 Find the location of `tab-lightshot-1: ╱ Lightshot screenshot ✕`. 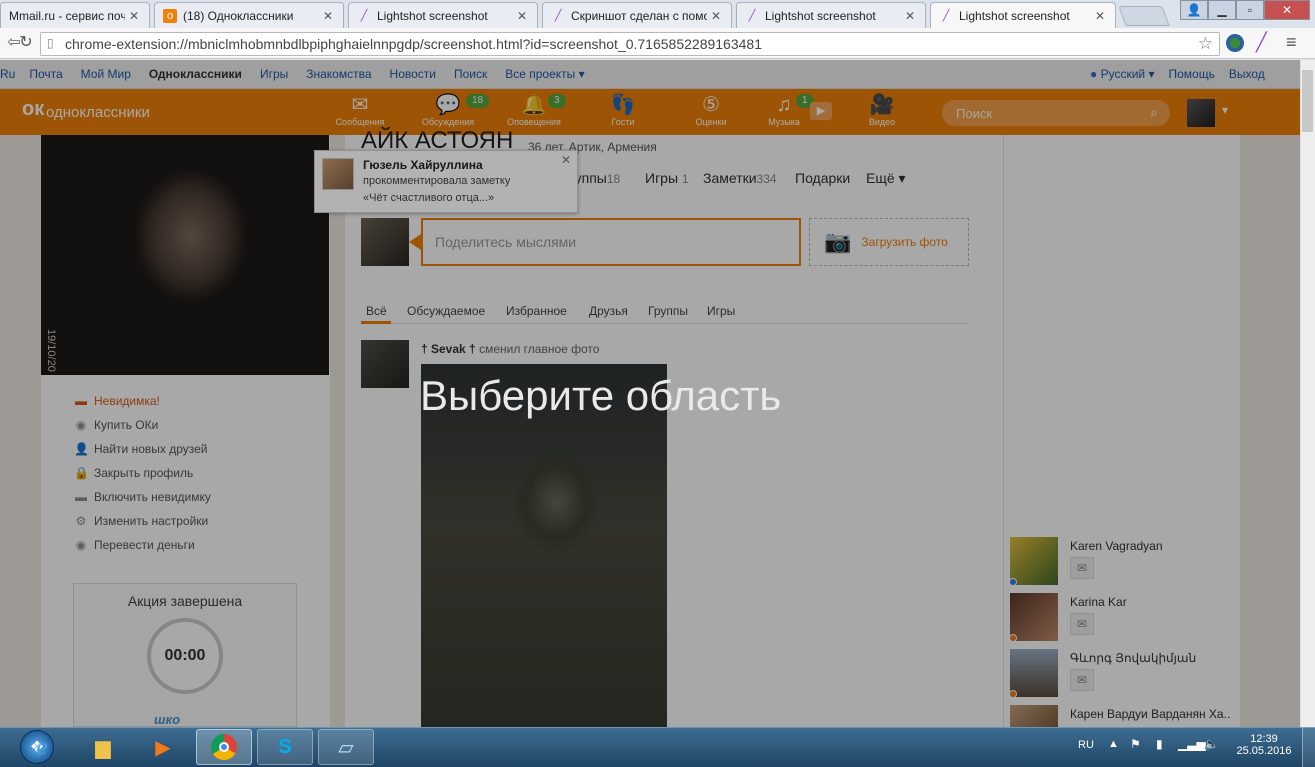

tab-lightshot-1: ╱ Lightshot screenshot ✕ is located at coordinates (443, 15).